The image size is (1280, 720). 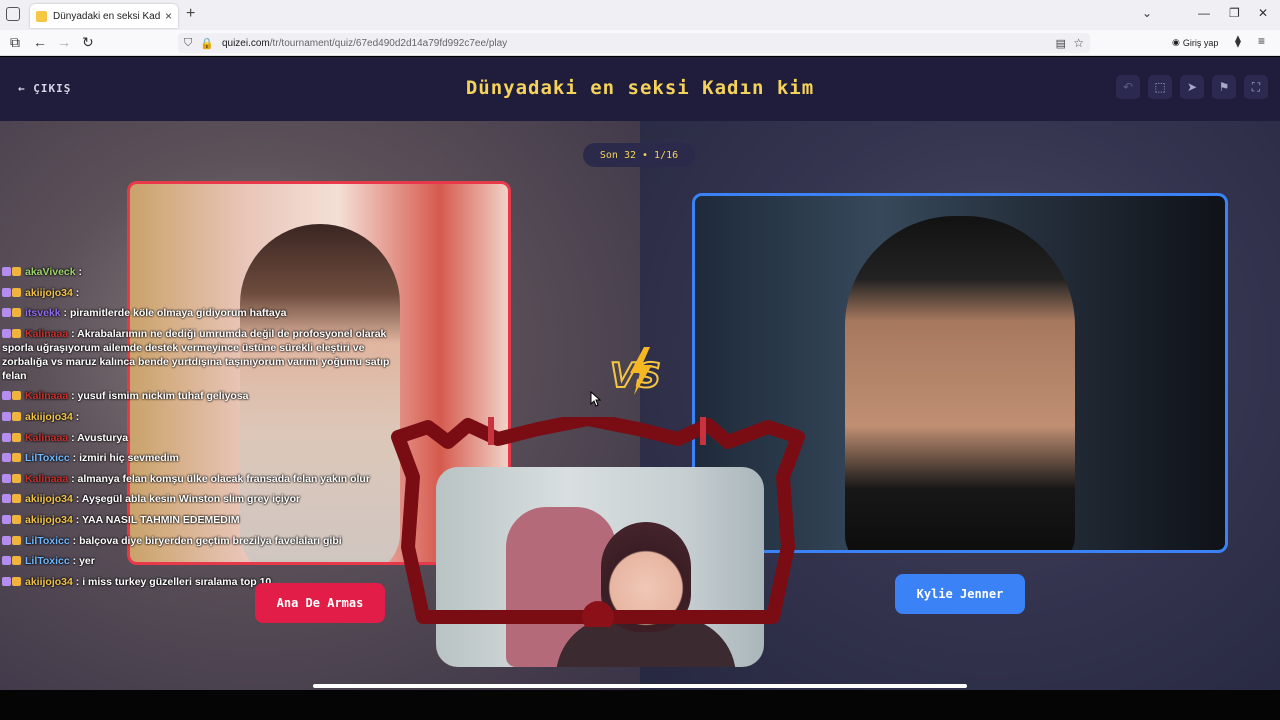 What do you see at coordinates (82, 561) in the screenshot?
I see `chat-text: : yer` at bounding box center [82, 561].